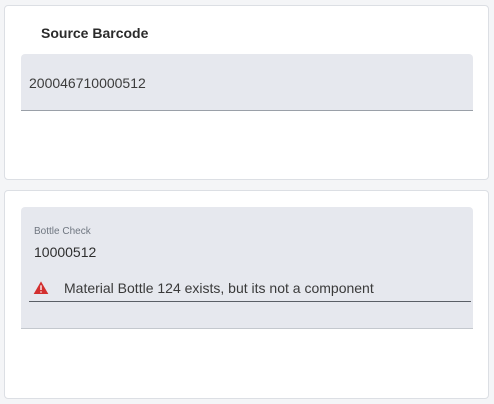 The image size is (494, 404). Describe the element at coordinates (62, 231) in the screenshot. I see `bottle-check-label: Bottle Check` at that location.